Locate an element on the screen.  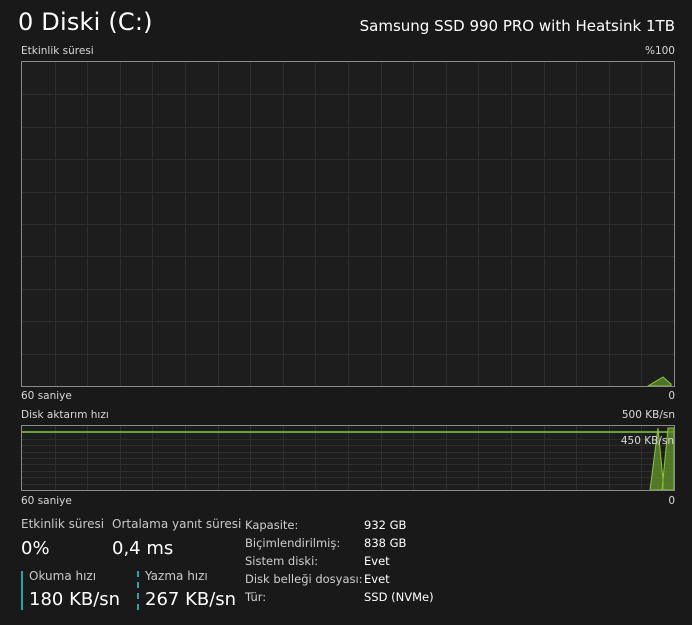
transfer-min-label: 0 is located at coordinates (671, 501).